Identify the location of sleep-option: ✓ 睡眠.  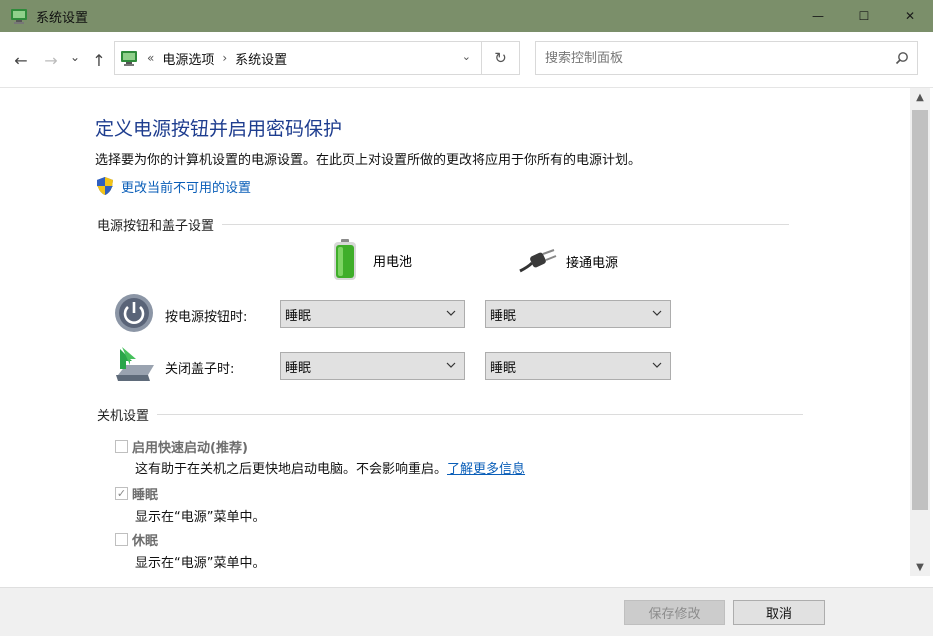
(136, 493).